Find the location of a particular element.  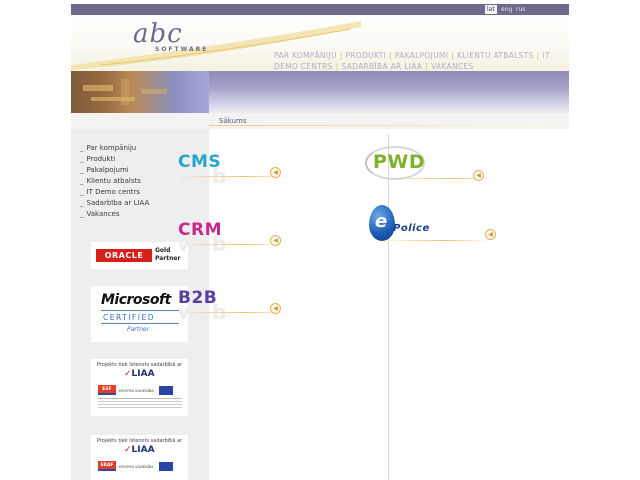

product-name: B2B is located at coordinates (198, 298).